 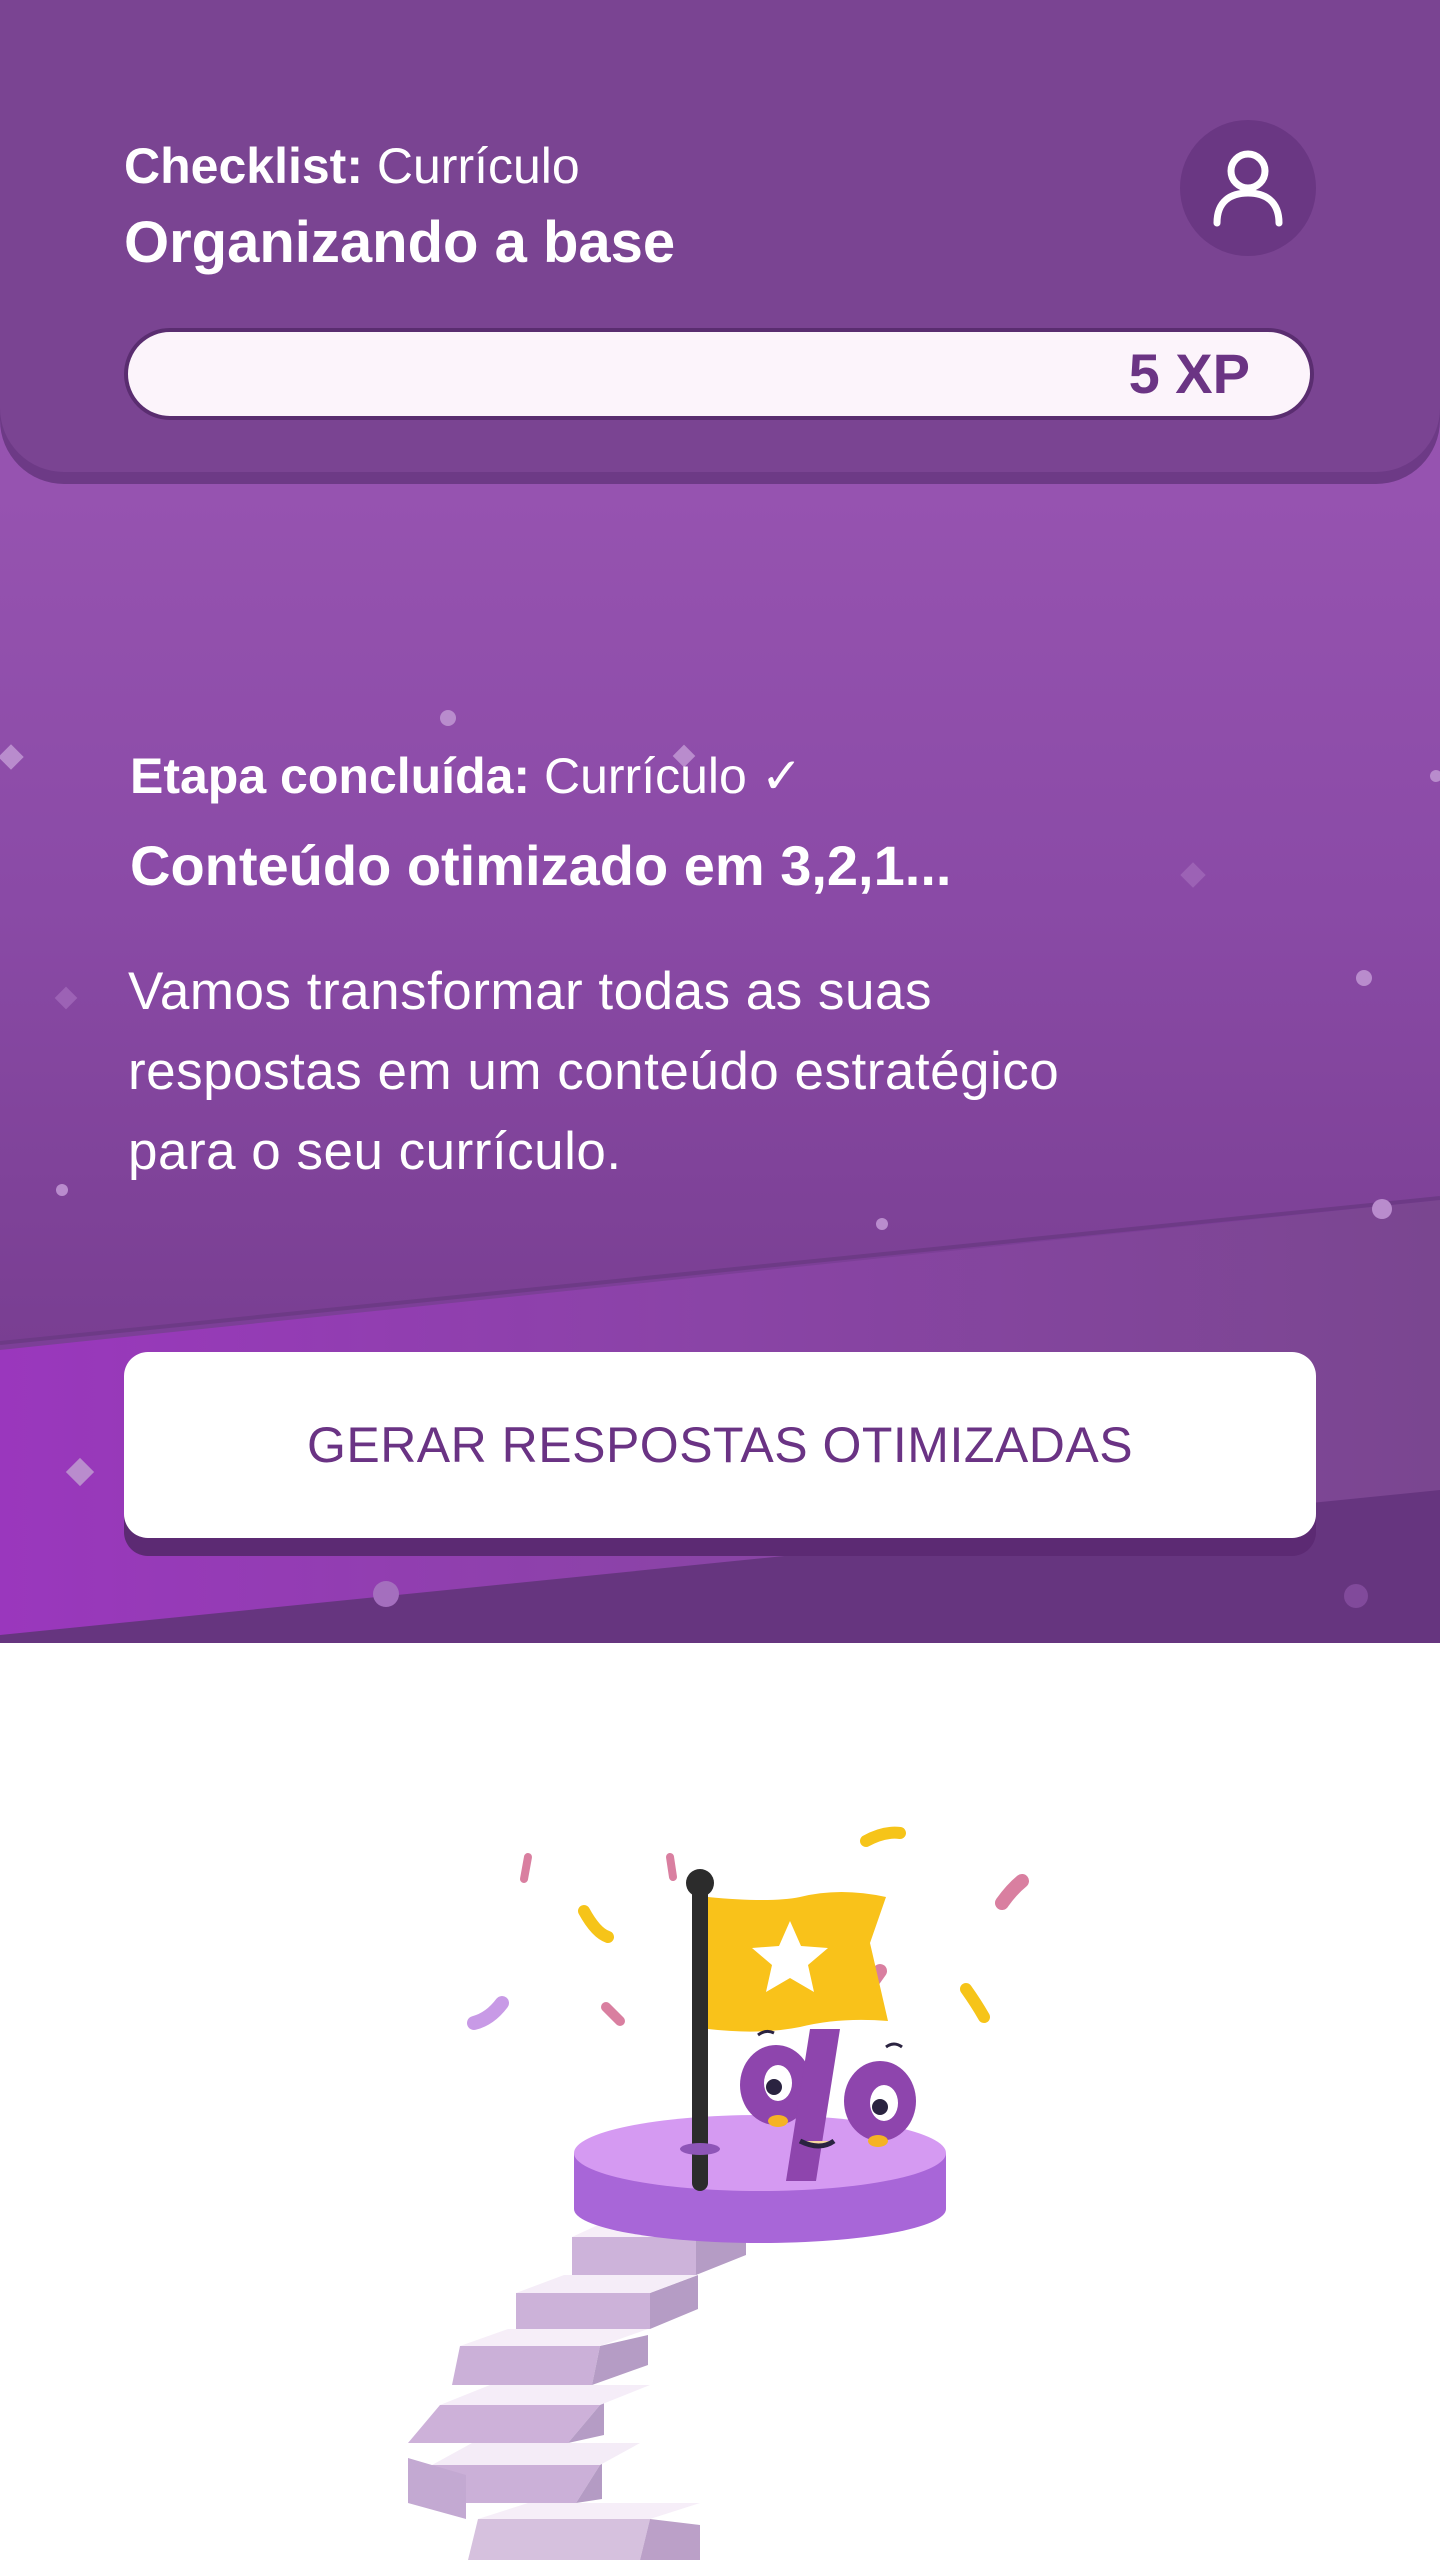 What do you see at coordinates (1189, 373) in the screenshot?
I see `xp-label: 5 XP` at bounding box center [1189, 373].